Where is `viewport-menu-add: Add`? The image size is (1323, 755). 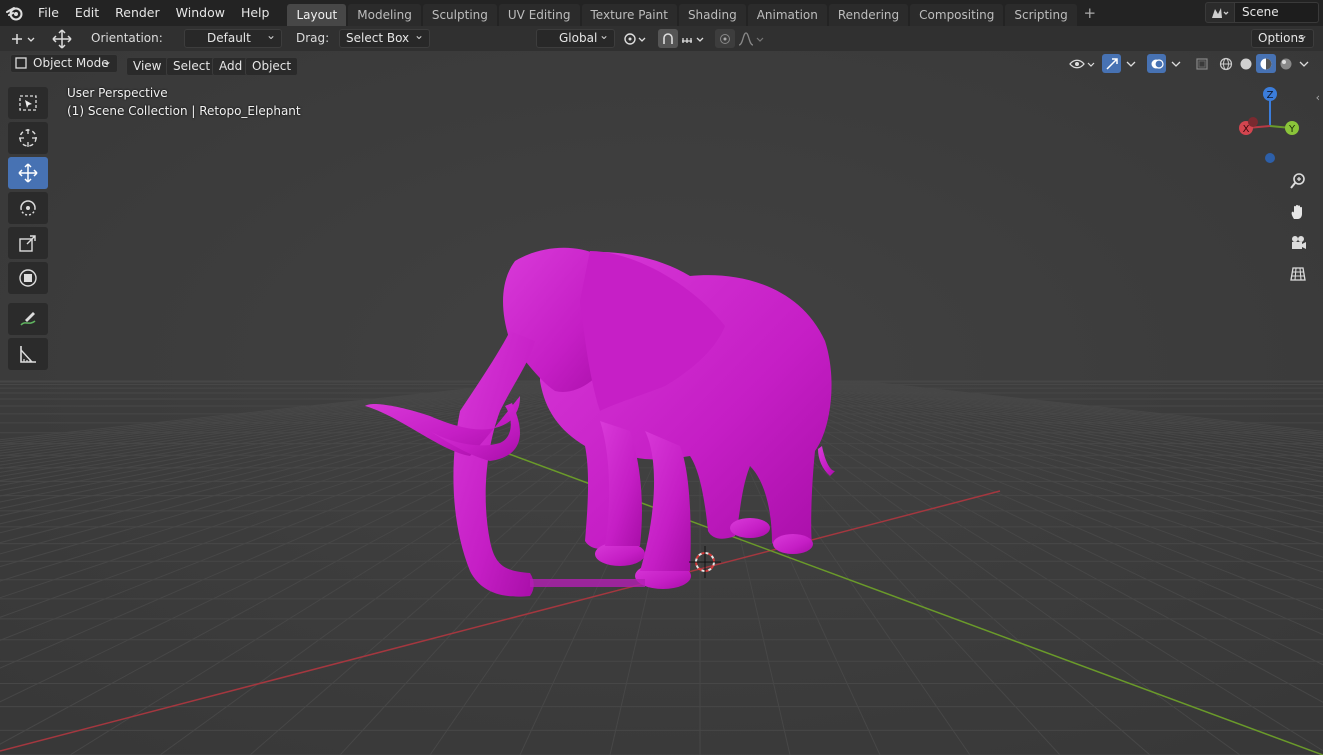
viewport-menu-add: Add is located at coordinates (231, 66).